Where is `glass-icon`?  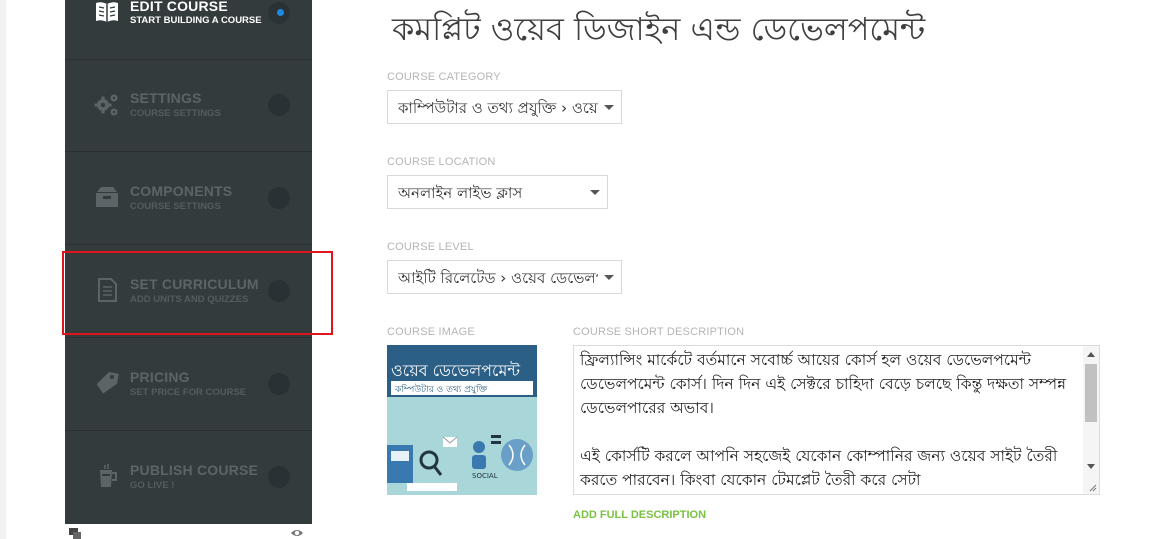
glass-icon is located at coordinates (108, 475).